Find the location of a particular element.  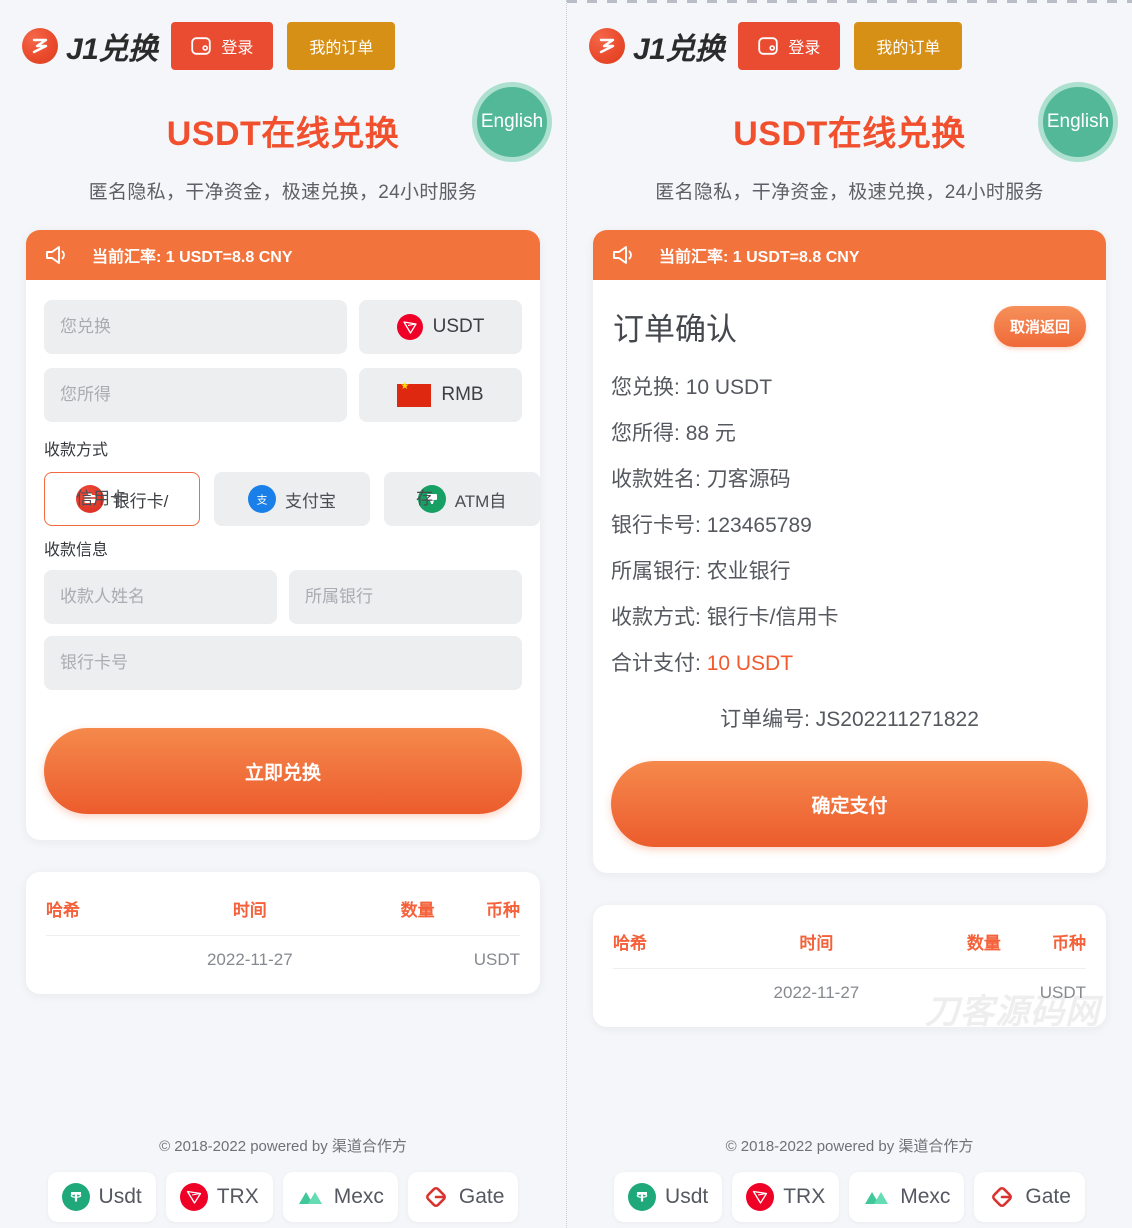

mexc-icon is located at coordinates (311, 1197).